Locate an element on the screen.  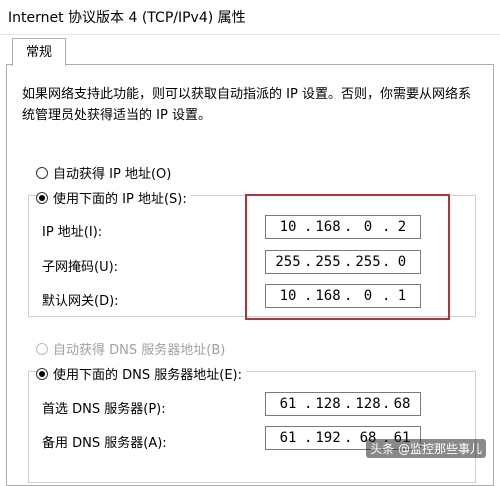
alternate-dns-label: 备用 DNS 服务器(A): is located at coordinates (104, 443).